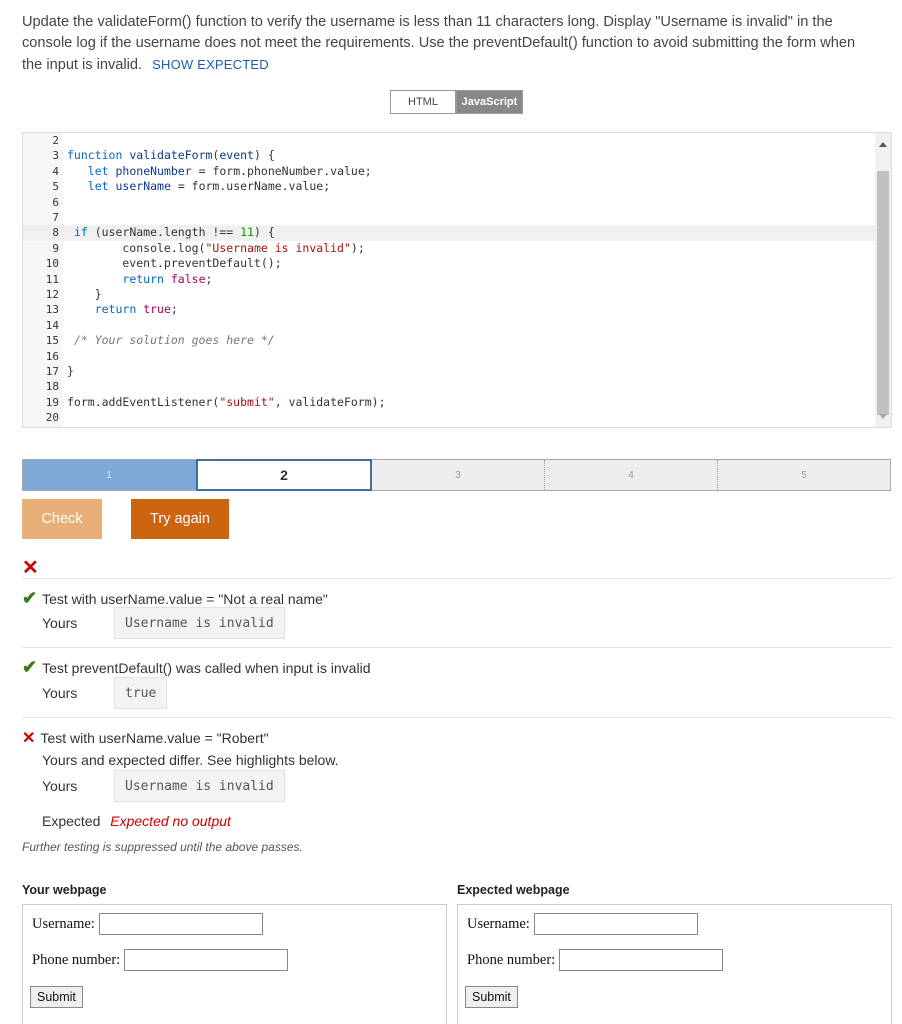 This screenshot has height=1024, width=902. What do you see at coordinates (55, 187) in the screenshot?
I see `line-number: 5` at bounding box center [55, 187].